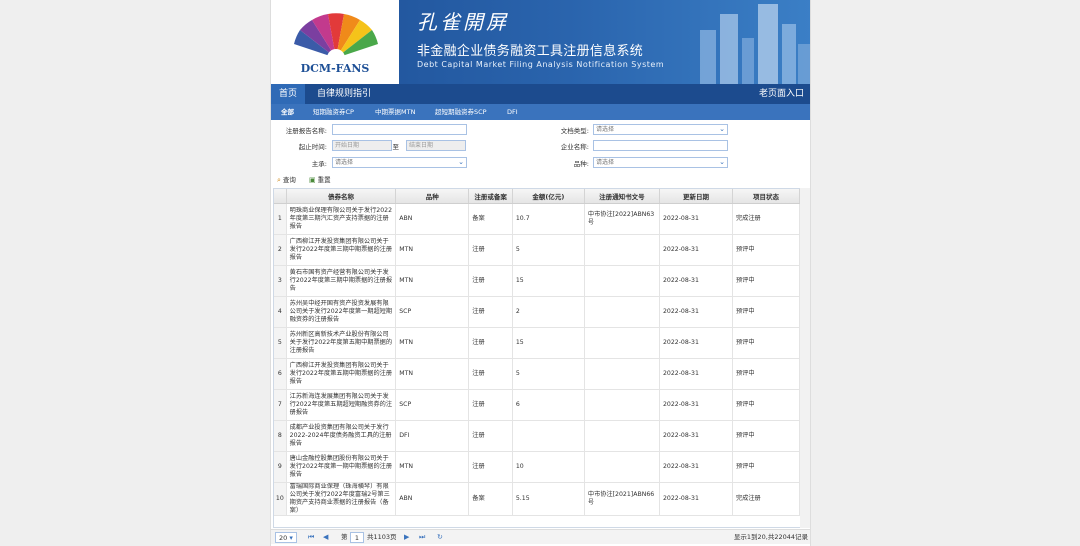  Describe the element at coordinates (770, 537) in the screenshot. I see `record-summary: 显示1到20,共22044记录` at that location.